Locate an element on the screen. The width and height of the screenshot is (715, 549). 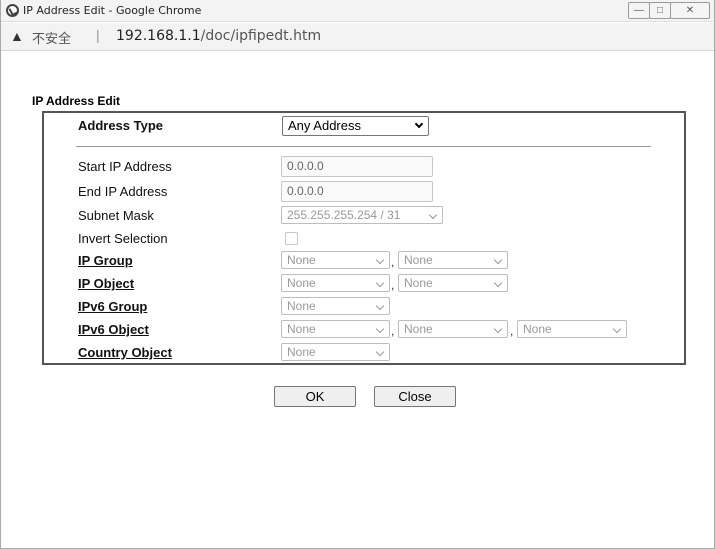
country-object-value: None is located at coordinates (301, 352).